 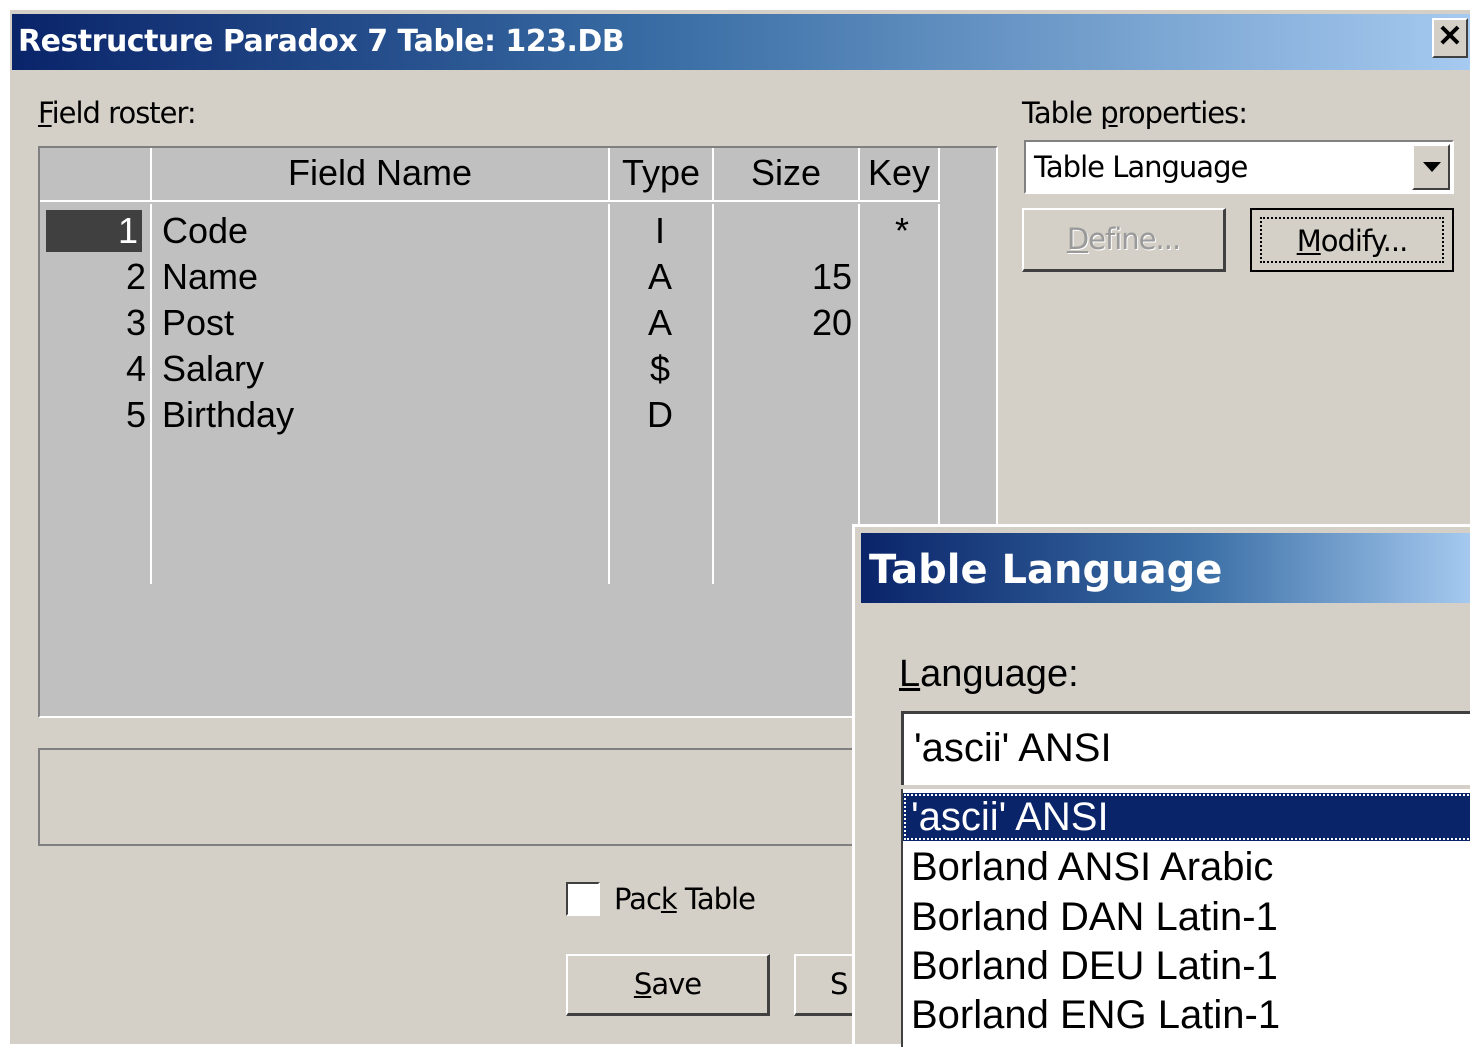 I want to click on row-number: 4, so click(x=135, y=368).